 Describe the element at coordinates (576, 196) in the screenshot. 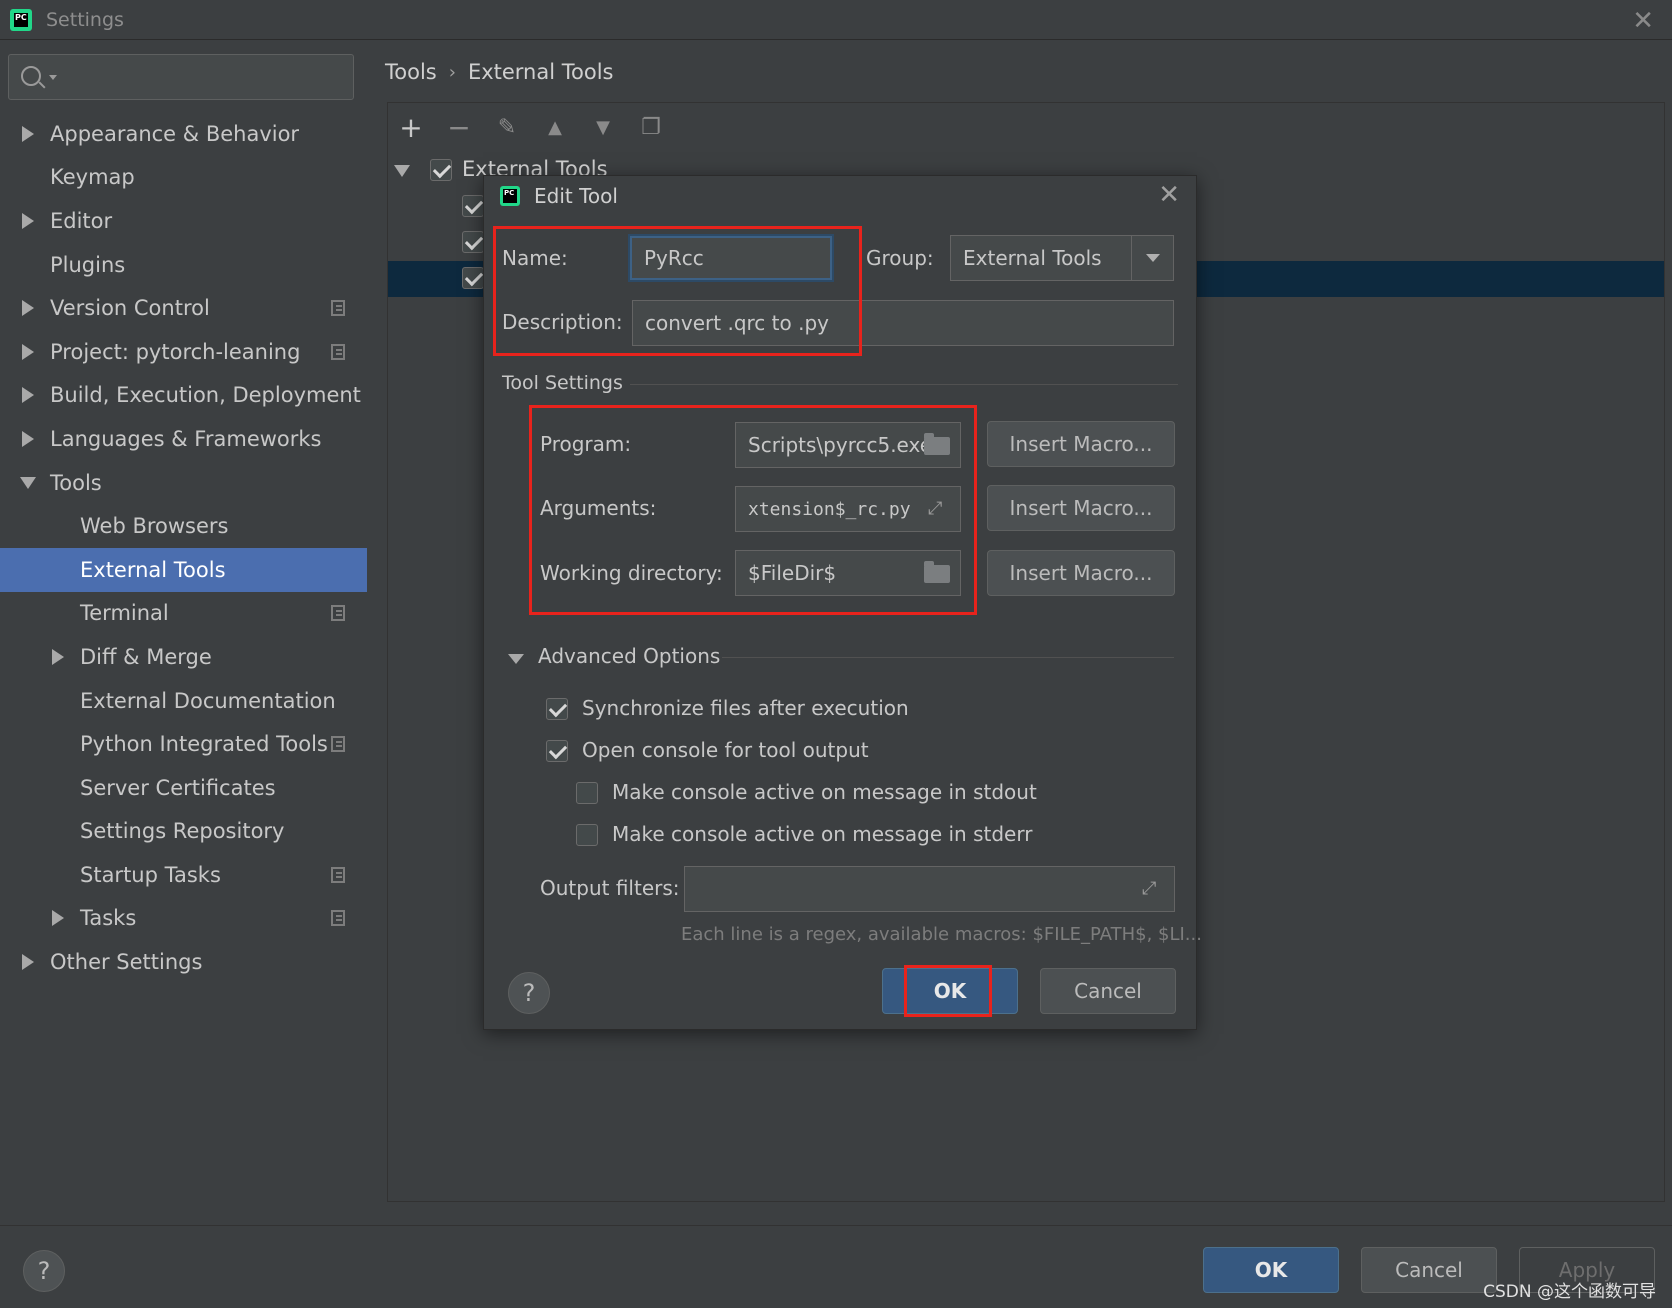

I see `dialog-title: Edit Tool` at that location.